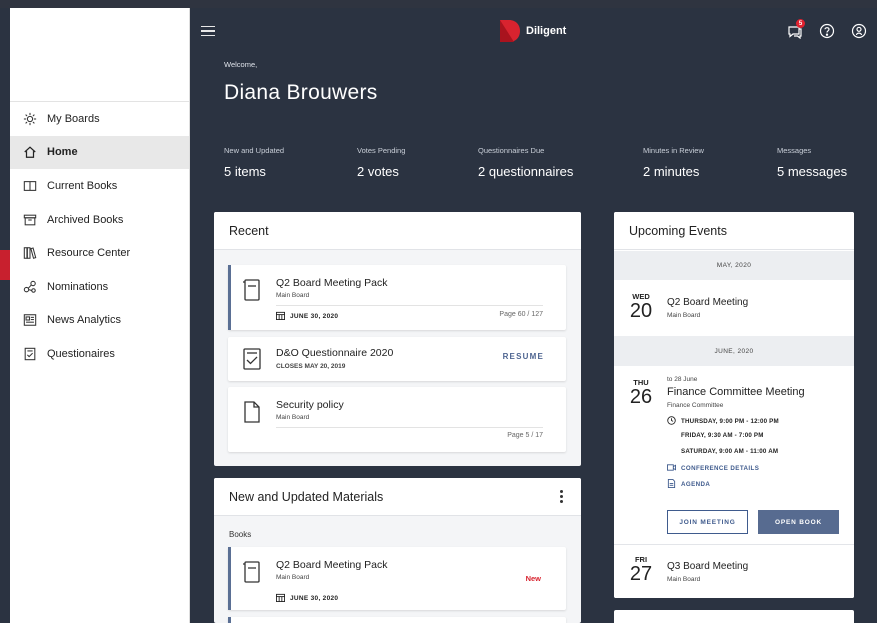 This screenshot has width=877, height=623. Describe the element at coordinates (85, 219) in the screenshot. I see `sidebar-item-label: Archived Books` at that location.